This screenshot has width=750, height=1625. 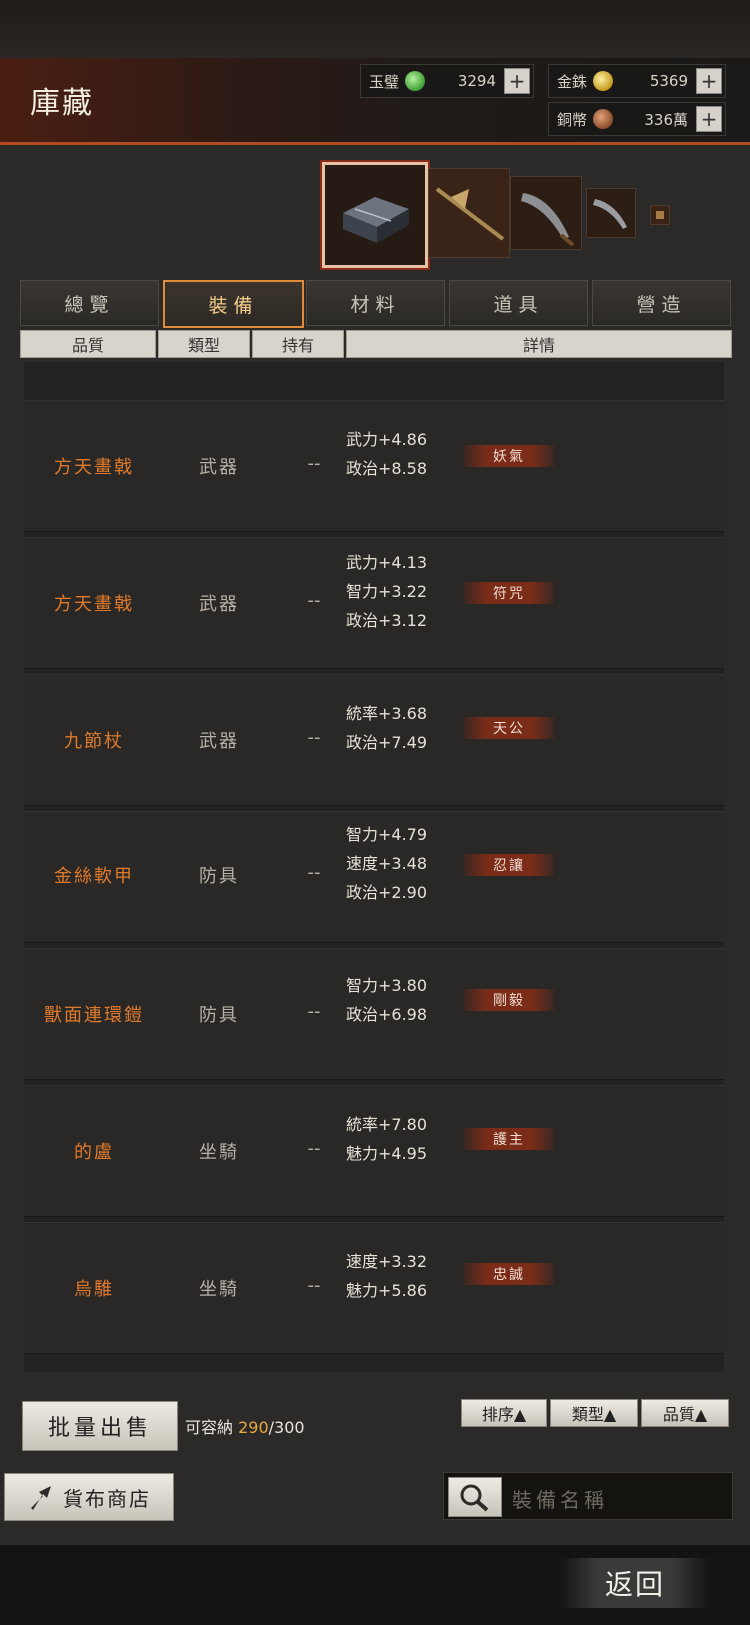 I want to click on stat-line: 魅力+5.86, so click(x=387, y=1290).